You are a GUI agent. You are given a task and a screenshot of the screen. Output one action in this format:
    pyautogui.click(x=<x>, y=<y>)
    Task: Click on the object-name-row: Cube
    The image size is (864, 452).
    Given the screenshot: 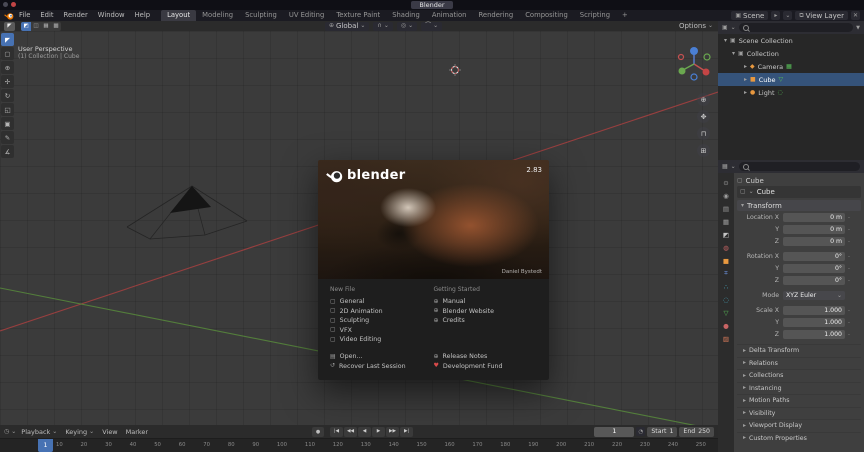 What is the action you would take?
    pyautogui.click(x=799, y=192)
    